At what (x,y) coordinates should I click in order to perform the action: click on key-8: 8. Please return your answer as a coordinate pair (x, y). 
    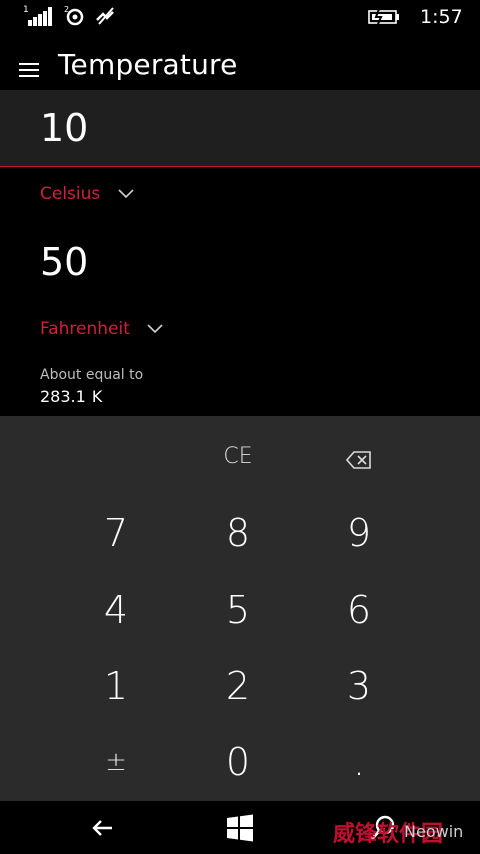
    Looking at the image, I should click on (238, 533).